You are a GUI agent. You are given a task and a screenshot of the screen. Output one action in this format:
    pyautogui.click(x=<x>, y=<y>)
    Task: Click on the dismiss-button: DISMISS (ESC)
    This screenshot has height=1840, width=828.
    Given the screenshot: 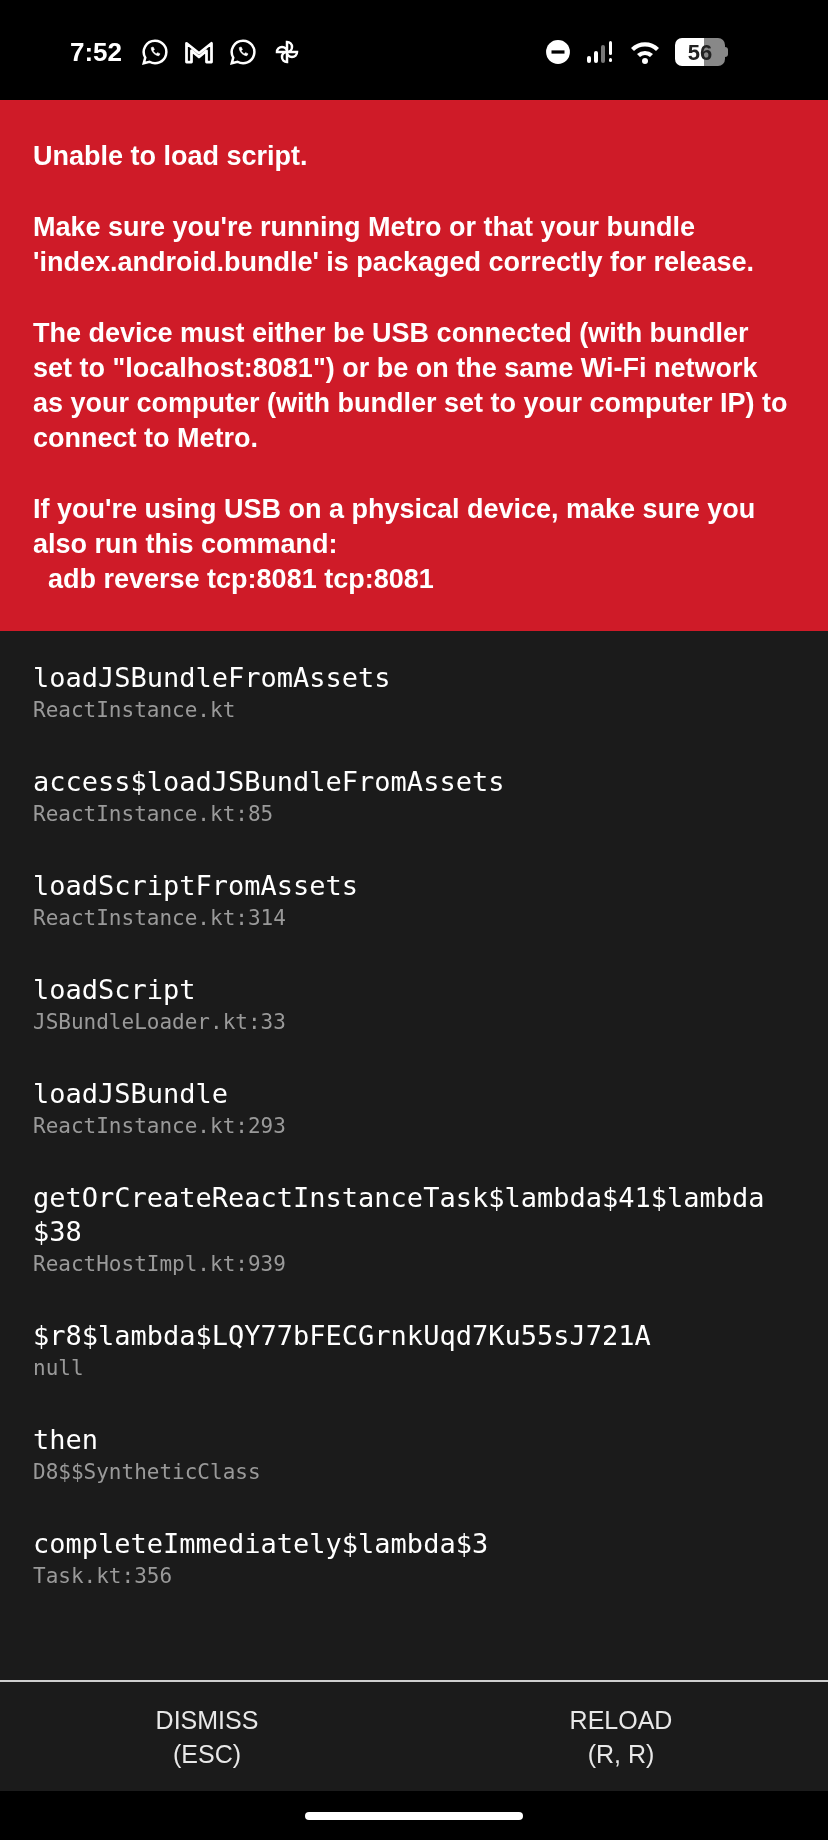 What is the action you would take?
    pyautogui.click(x=207, y=1736)
    